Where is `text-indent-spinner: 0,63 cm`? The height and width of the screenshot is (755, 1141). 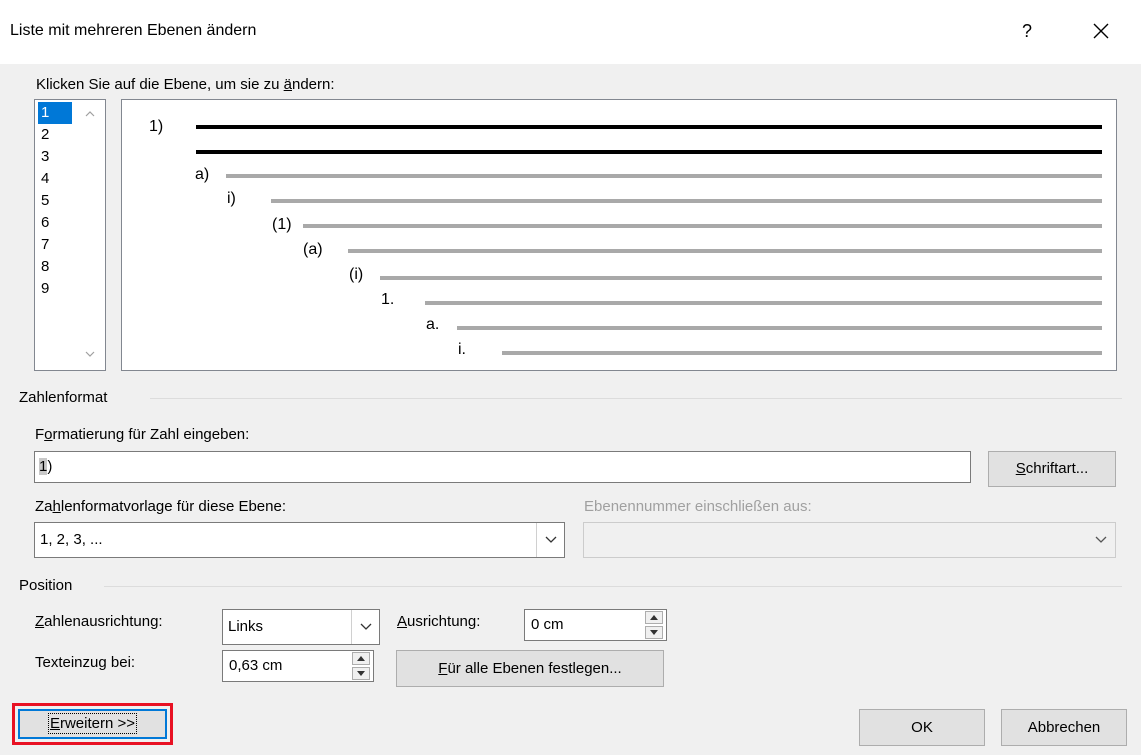
text-indent-spinner: 0,63 cm is located at coordinates (298, 666).